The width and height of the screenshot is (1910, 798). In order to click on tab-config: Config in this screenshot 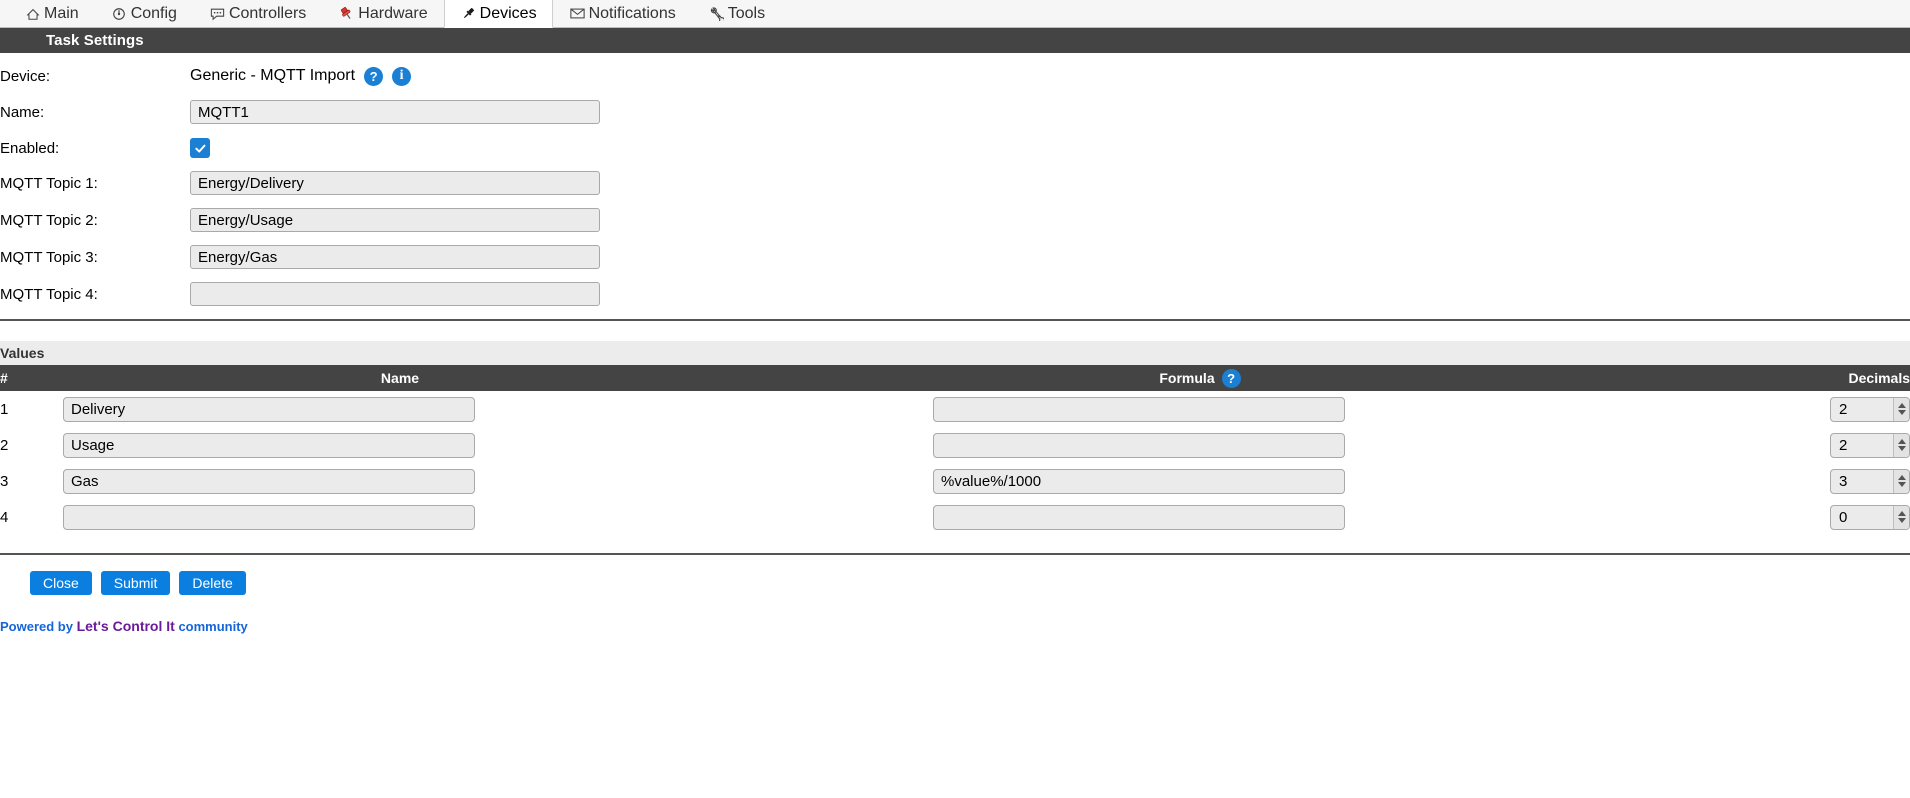, I will do `click(143, 13)`.